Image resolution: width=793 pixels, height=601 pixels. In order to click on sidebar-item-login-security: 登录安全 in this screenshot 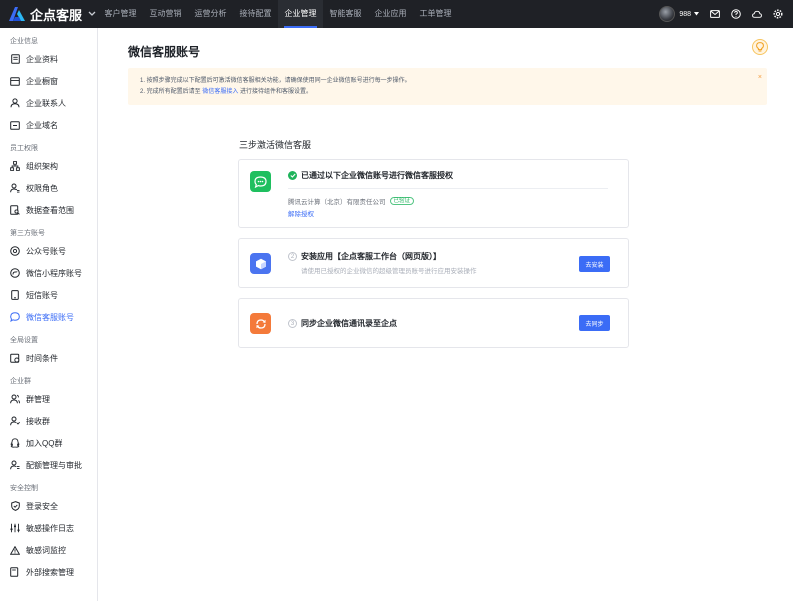, I will do `click(48, 506)`.